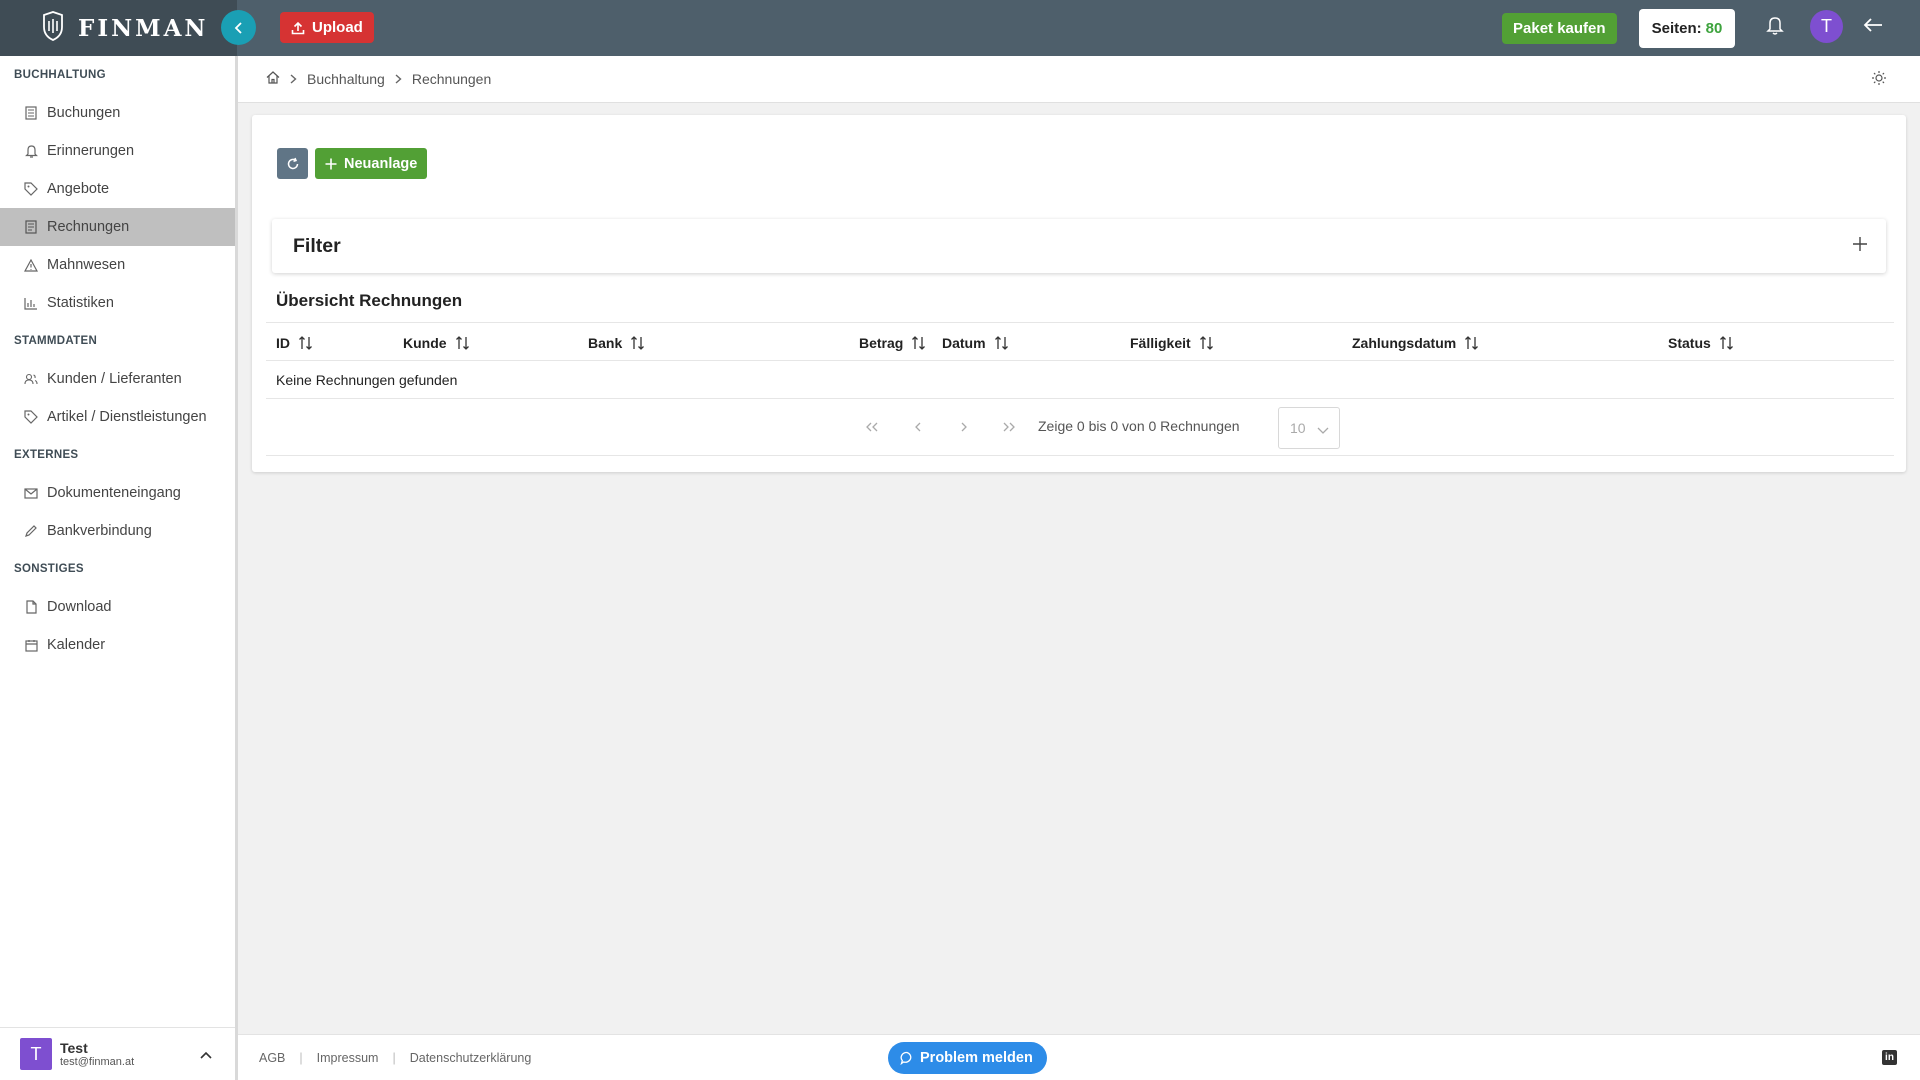 The height and width of the screenshot is (1080, 1920). Describe the element at coordinates (918, 427) in the screenshot. I see `prev-page-icon` at that location.